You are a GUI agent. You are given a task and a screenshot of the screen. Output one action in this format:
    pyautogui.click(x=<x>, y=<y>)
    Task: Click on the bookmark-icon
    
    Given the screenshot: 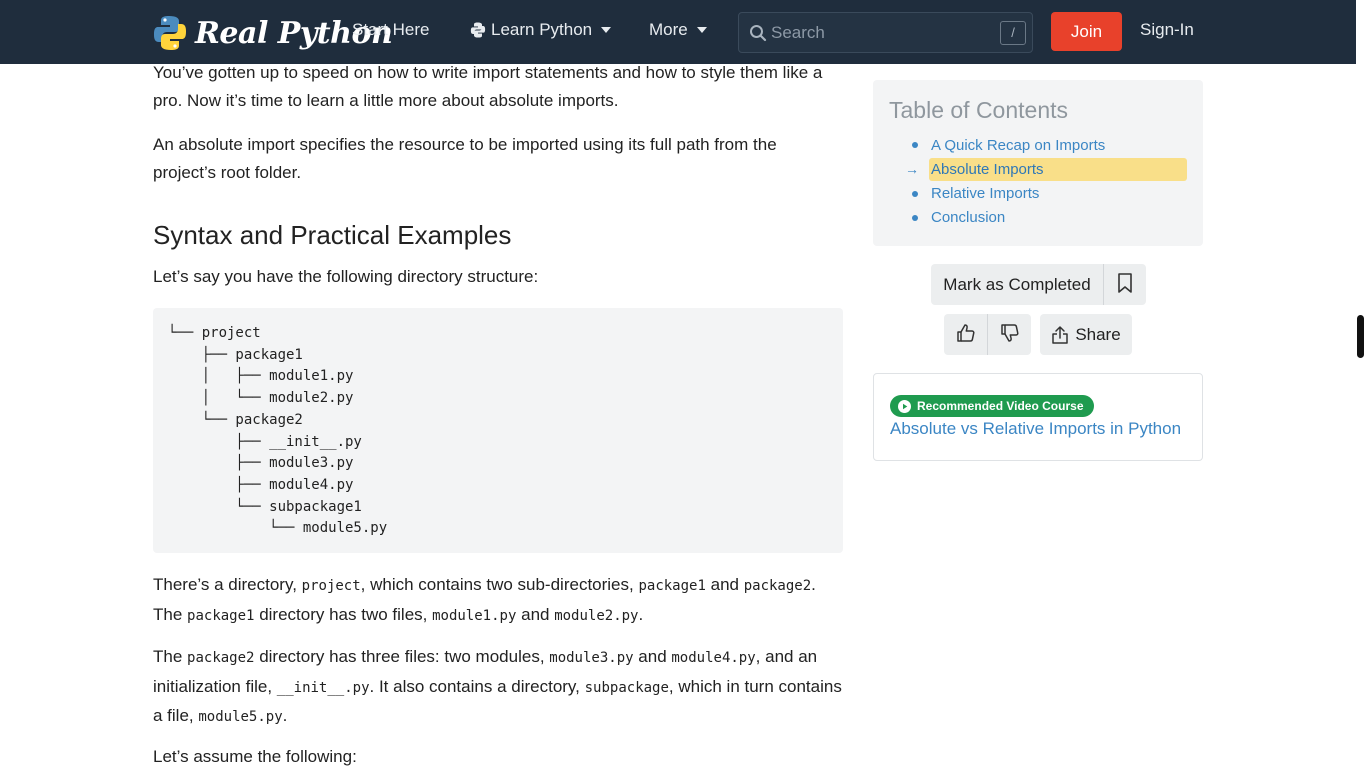 What is the action you would take?
    pyautogui.click(x=1125, y=284)
    